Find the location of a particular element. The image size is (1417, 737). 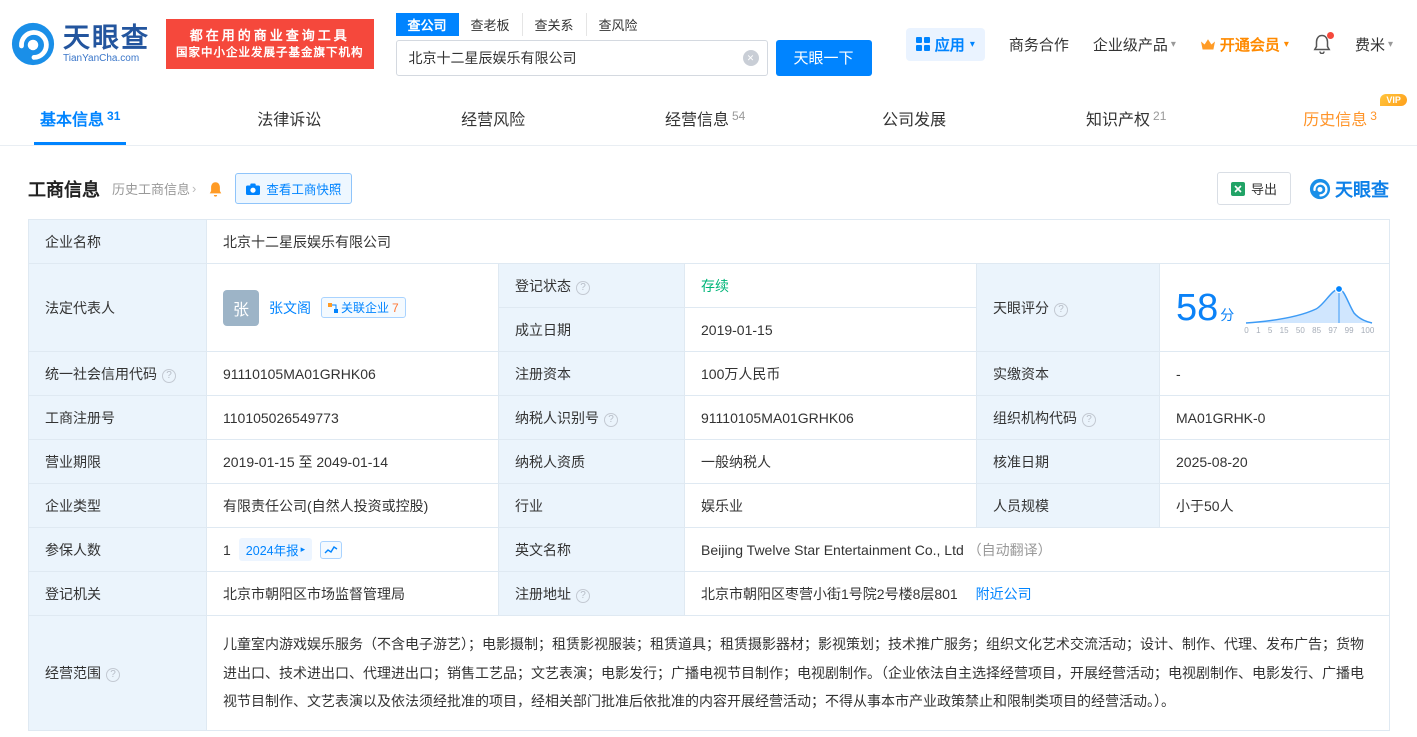

business-scope-label: 经营范围? is located at coordinates (117, 673).